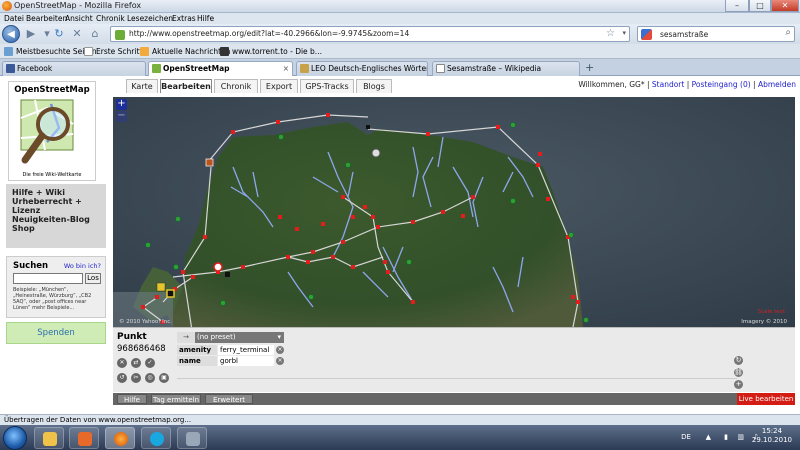 The width and height of the screenshot is (800, 450). Describe the element at coordinates (176, 399) in the screenshot. I see `get-tags-button: Tag ermitteln` at that location.